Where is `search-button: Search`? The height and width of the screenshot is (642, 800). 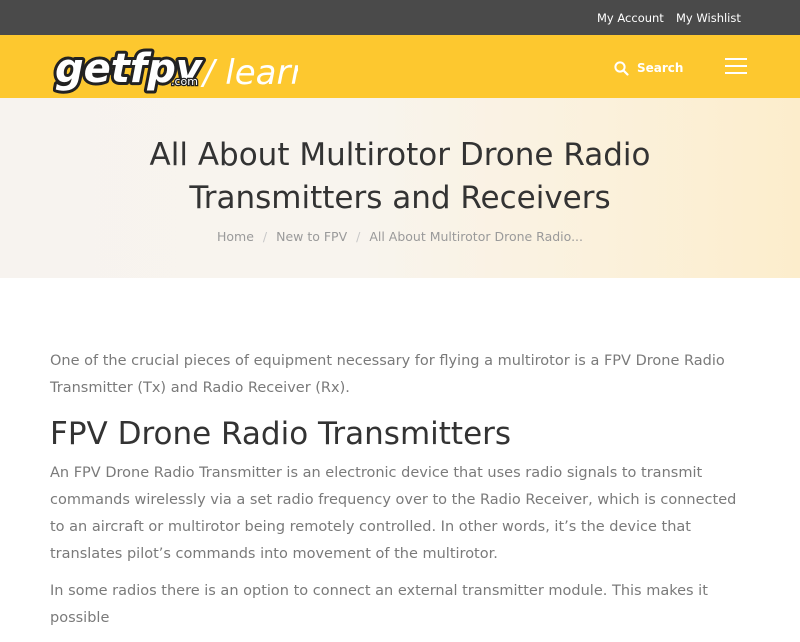 search-button: Search is located at coordinates (648, 68).